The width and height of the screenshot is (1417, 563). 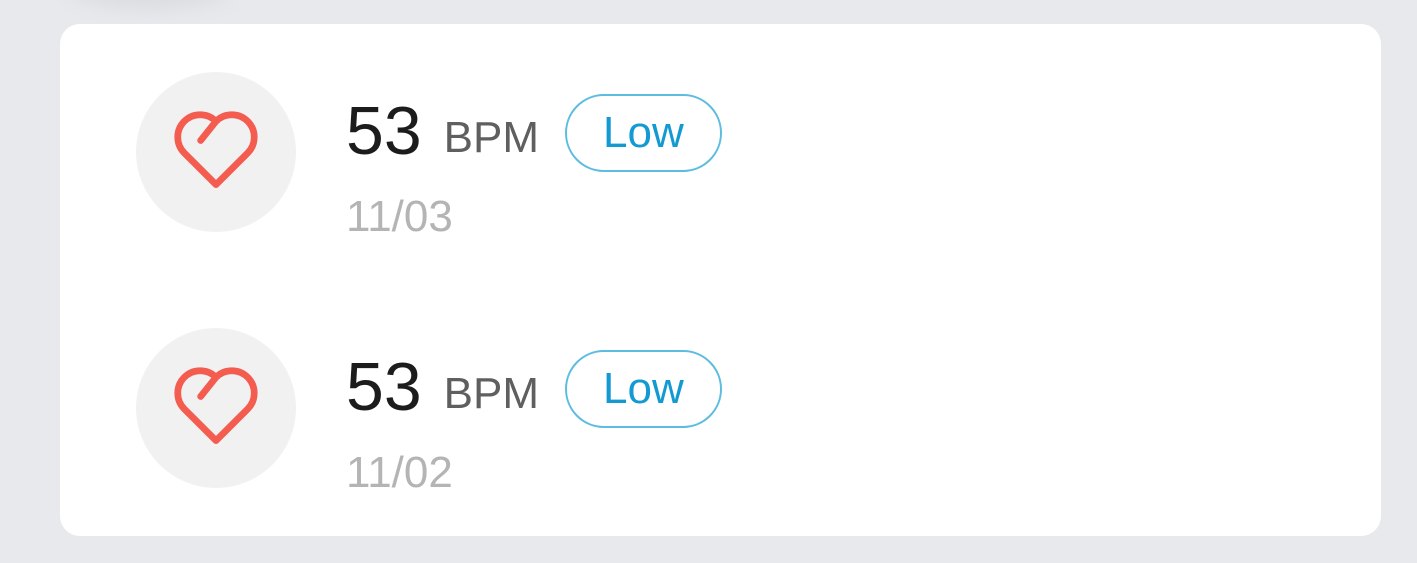 What do you see at coordinates (150, 5) in the screenshot?
I see `background-shadow` at bounding box center [150, 5].